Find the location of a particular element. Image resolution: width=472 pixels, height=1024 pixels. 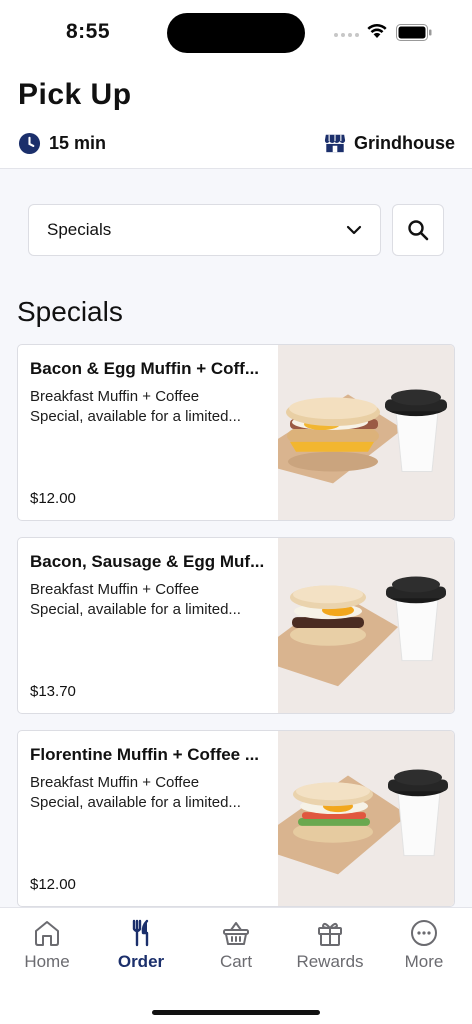

dynamic-island is located at coordinates (236, 33).